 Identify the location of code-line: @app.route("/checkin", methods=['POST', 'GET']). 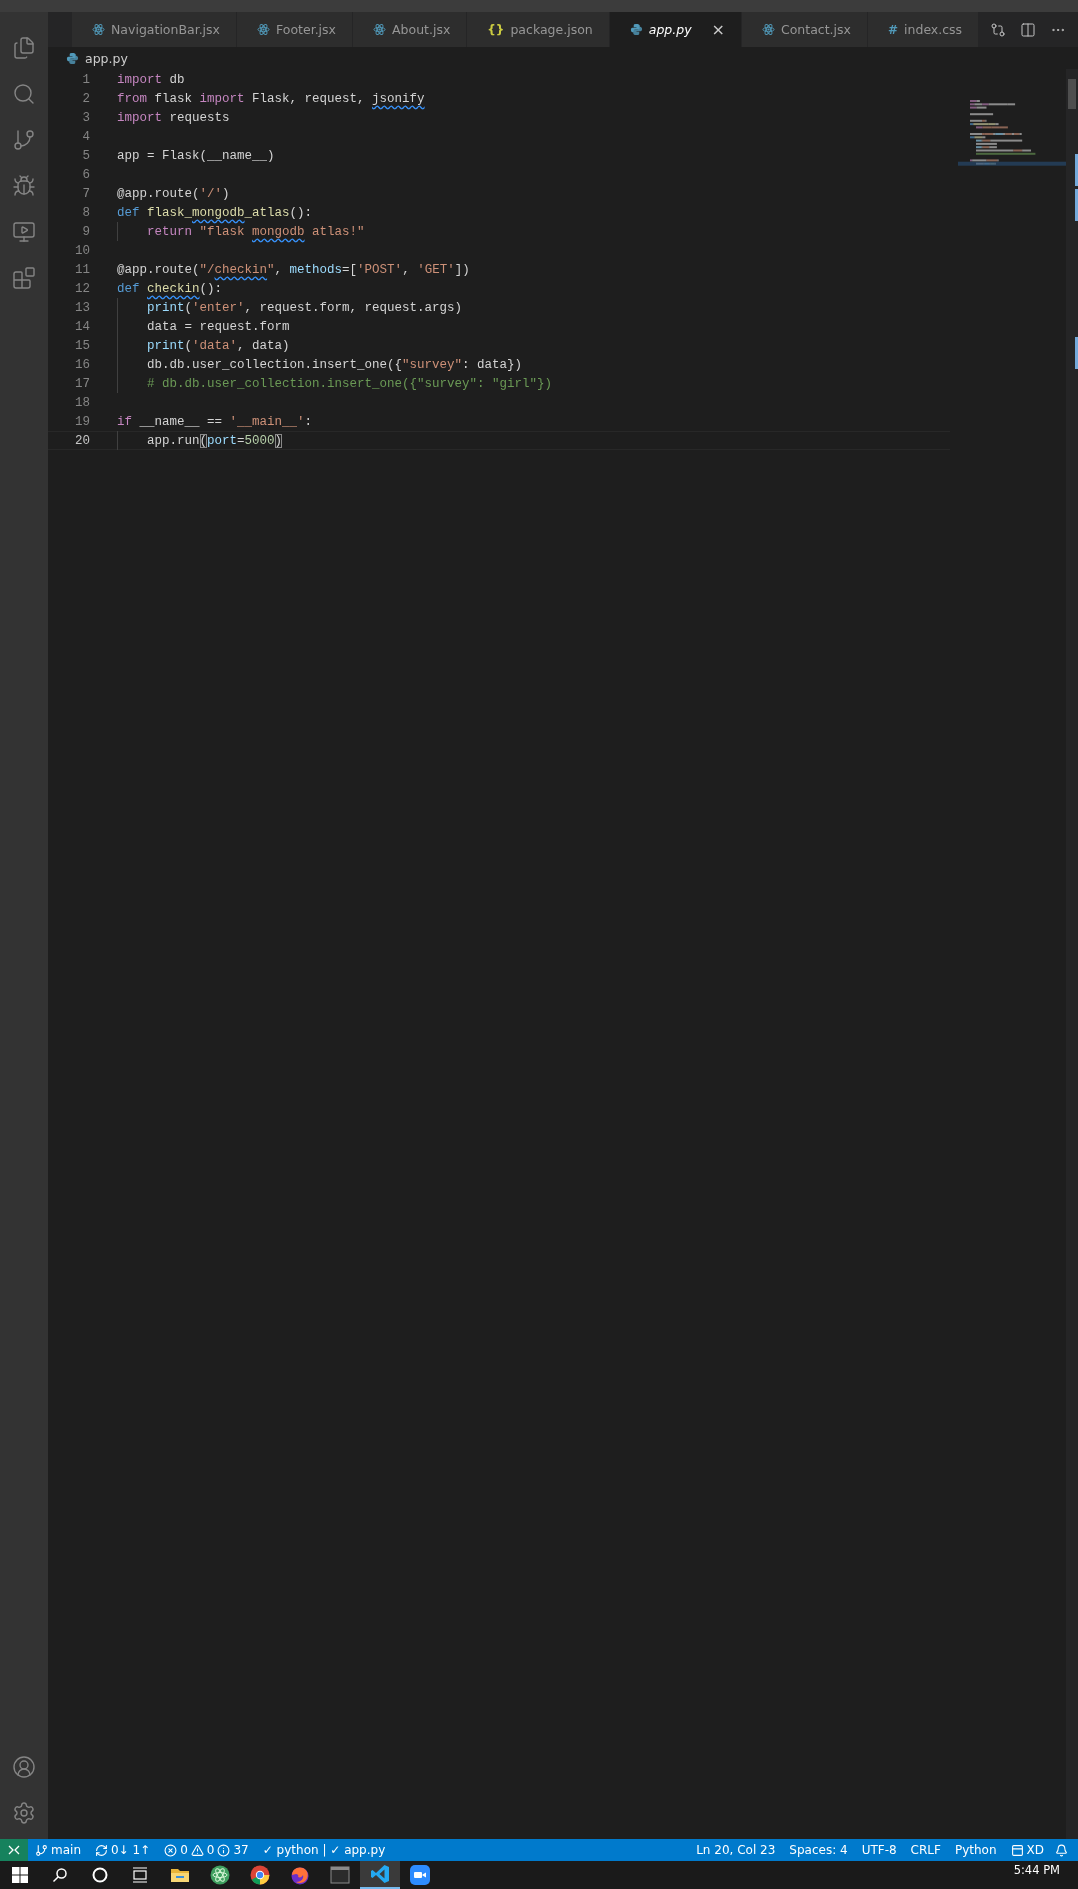
(293, 269).